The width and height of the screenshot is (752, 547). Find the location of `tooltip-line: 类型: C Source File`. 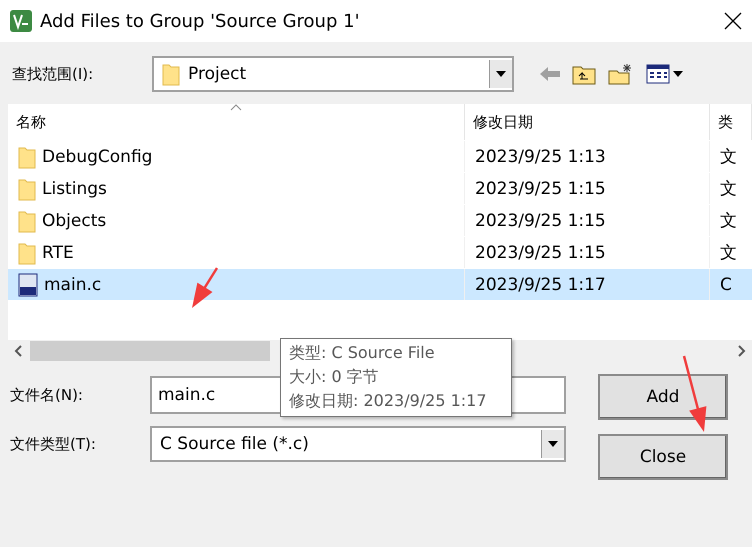

tooltip-line: 类型: C Source File is located at coordinates (362, 353).